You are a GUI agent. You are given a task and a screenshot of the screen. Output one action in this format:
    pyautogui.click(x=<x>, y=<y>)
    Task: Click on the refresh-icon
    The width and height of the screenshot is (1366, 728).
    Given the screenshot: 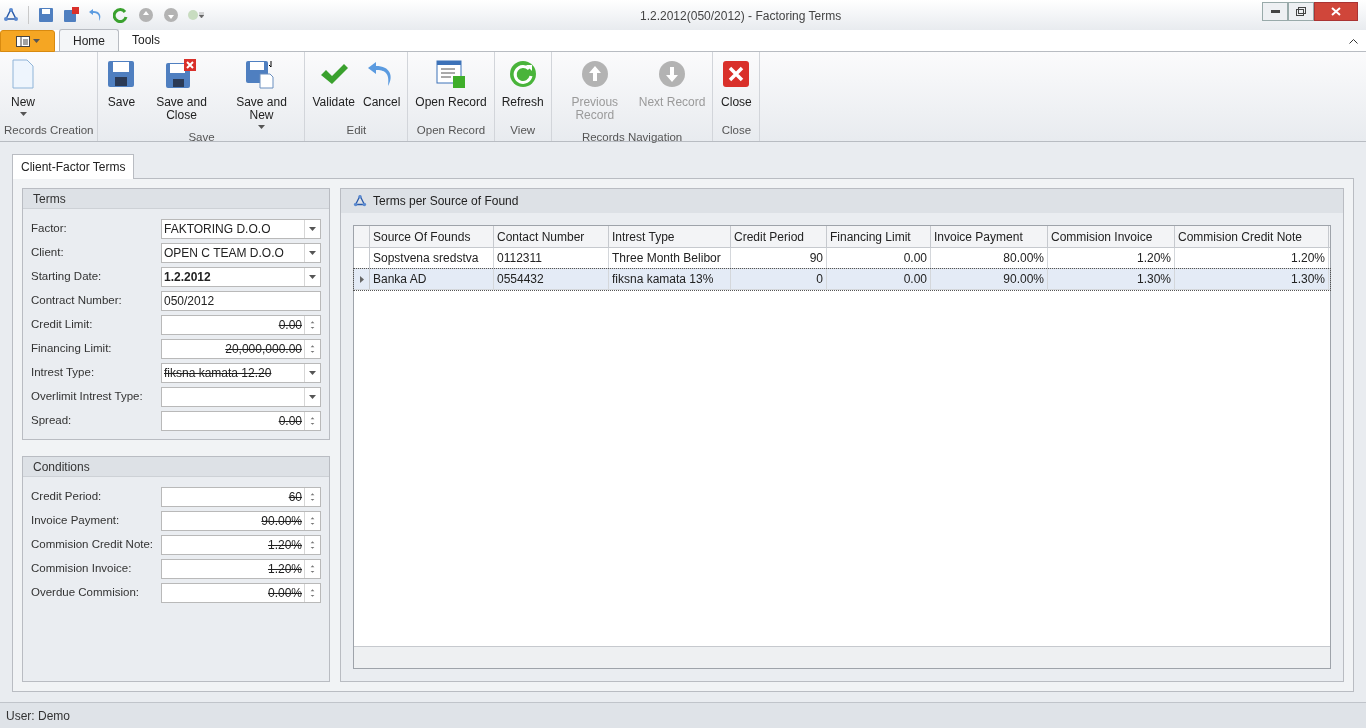 What is the action you would take?
    pyautogui.click(x=121, y=15)
    